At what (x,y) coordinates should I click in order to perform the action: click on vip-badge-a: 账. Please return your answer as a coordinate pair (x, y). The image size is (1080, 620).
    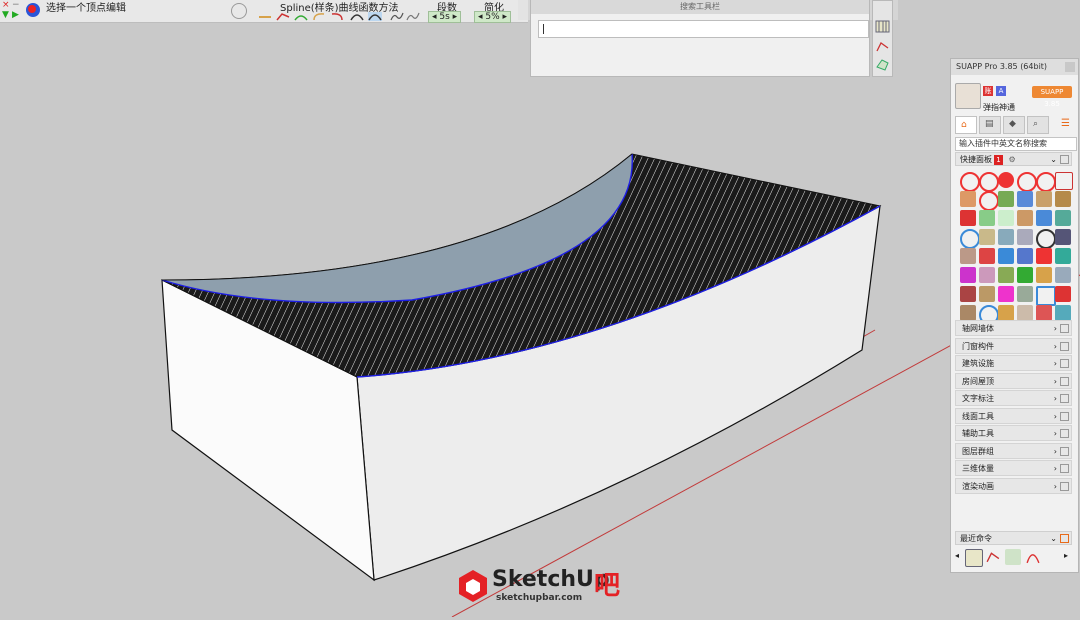
    Looking at the image, I should click on (988, 91).